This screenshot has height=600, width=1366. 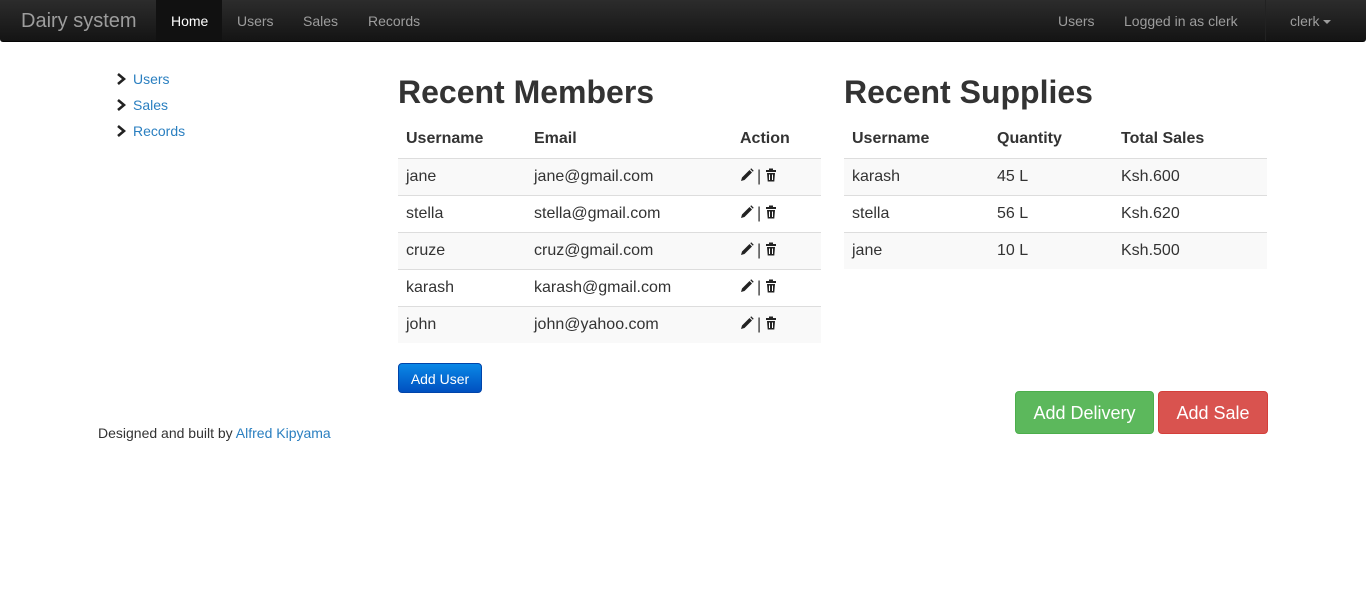 I want to click on caret-down-icon, so click(x=1326, y=22).